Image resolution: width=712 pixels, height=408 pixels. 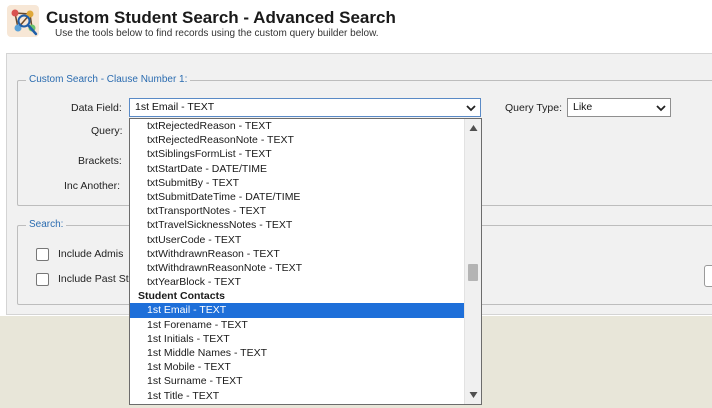 What do you see at coordinates (297, 225) in the screenshot?
I see `dropdown-option: txtTravelSicknessNotes - TEXT` at bounding box center [297, 225].